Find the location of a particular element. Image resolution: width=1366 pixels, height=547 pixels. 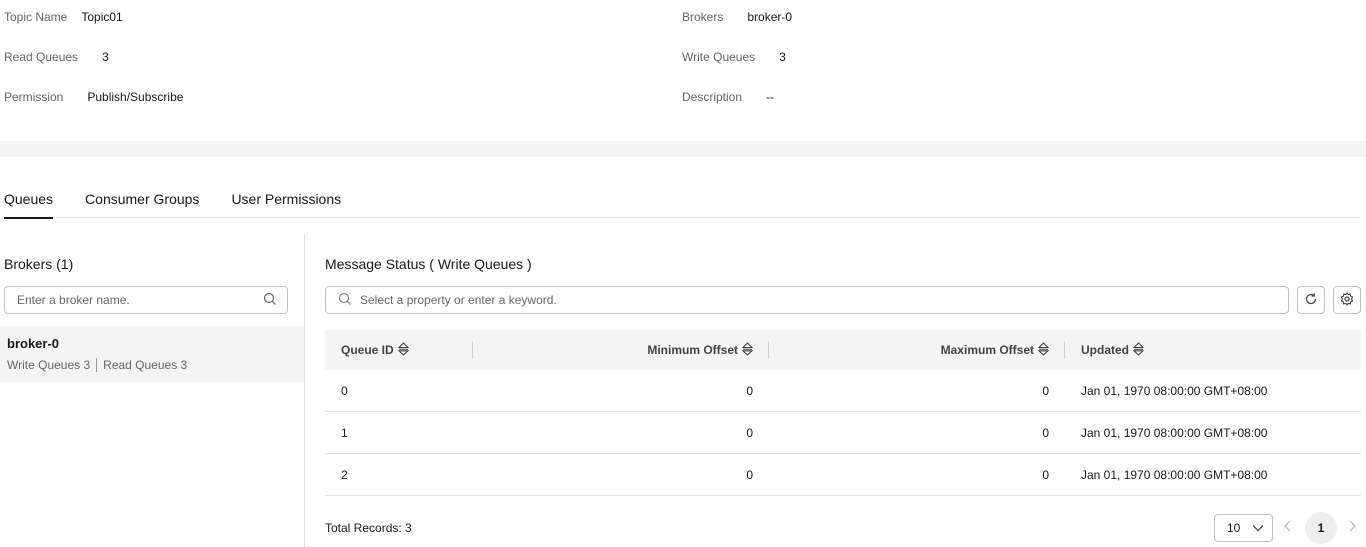

permission-row: Permission Publish/Subscribe is located at coordinates (93, 97).